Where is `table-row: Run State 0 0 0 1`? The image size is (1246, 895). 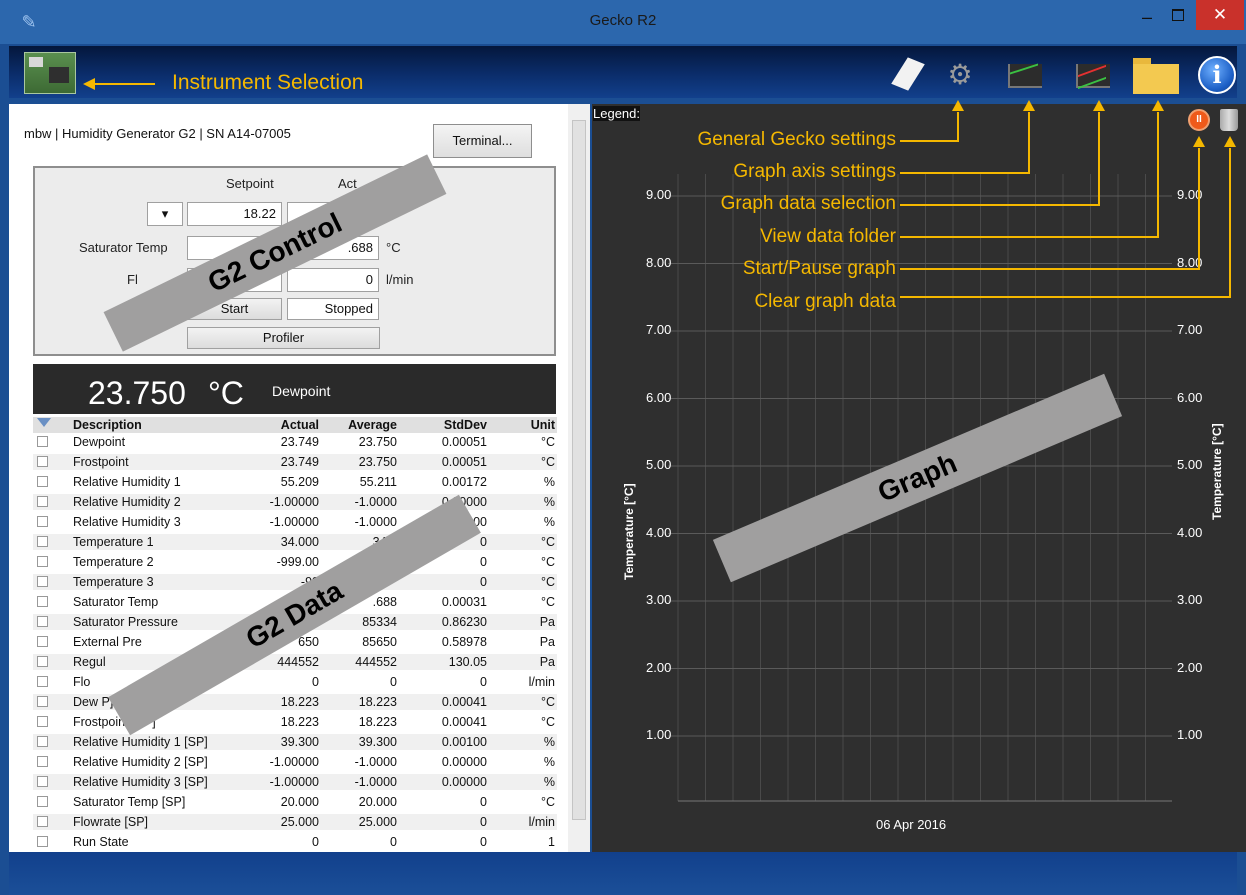 table-row: Run State 0 0 0 1 is located at coordinates (295, 842).